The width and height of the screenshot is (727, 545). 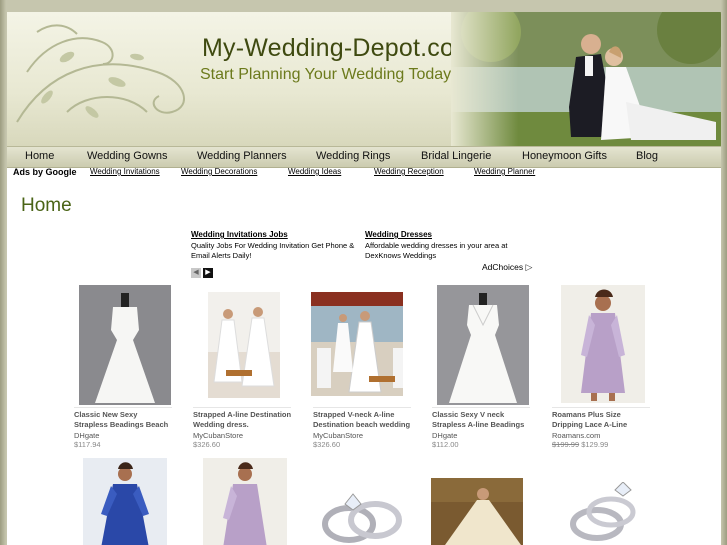 What do you see at coordinates (125, 171) in the screenshot?
I see `ad-link-wedding-invitations: Wedding Invitations` at bounding box center [125, 171].